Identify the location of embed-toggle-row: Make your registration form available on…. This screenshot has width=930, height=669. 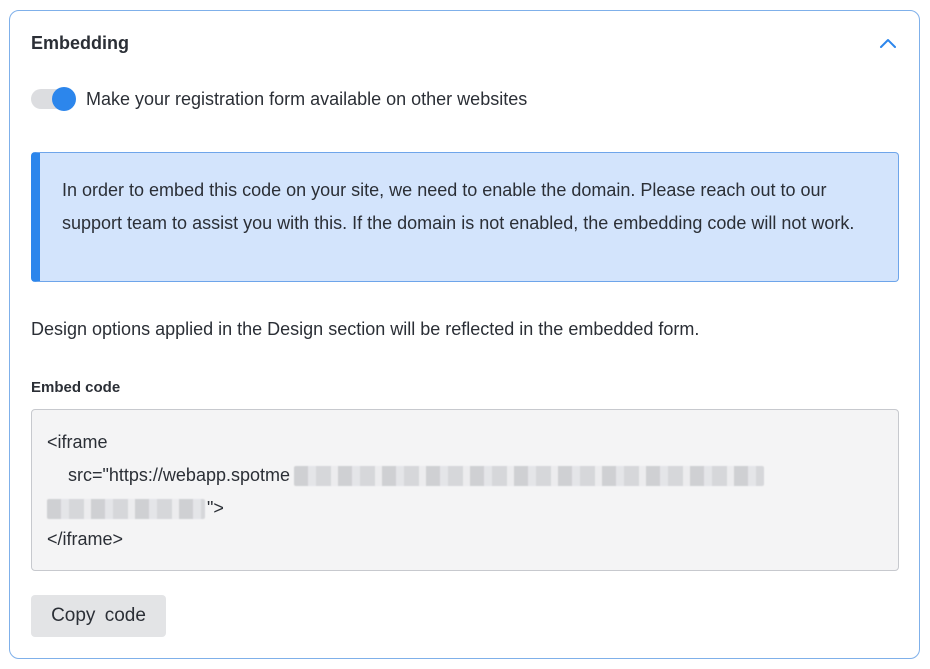
(279, 98).